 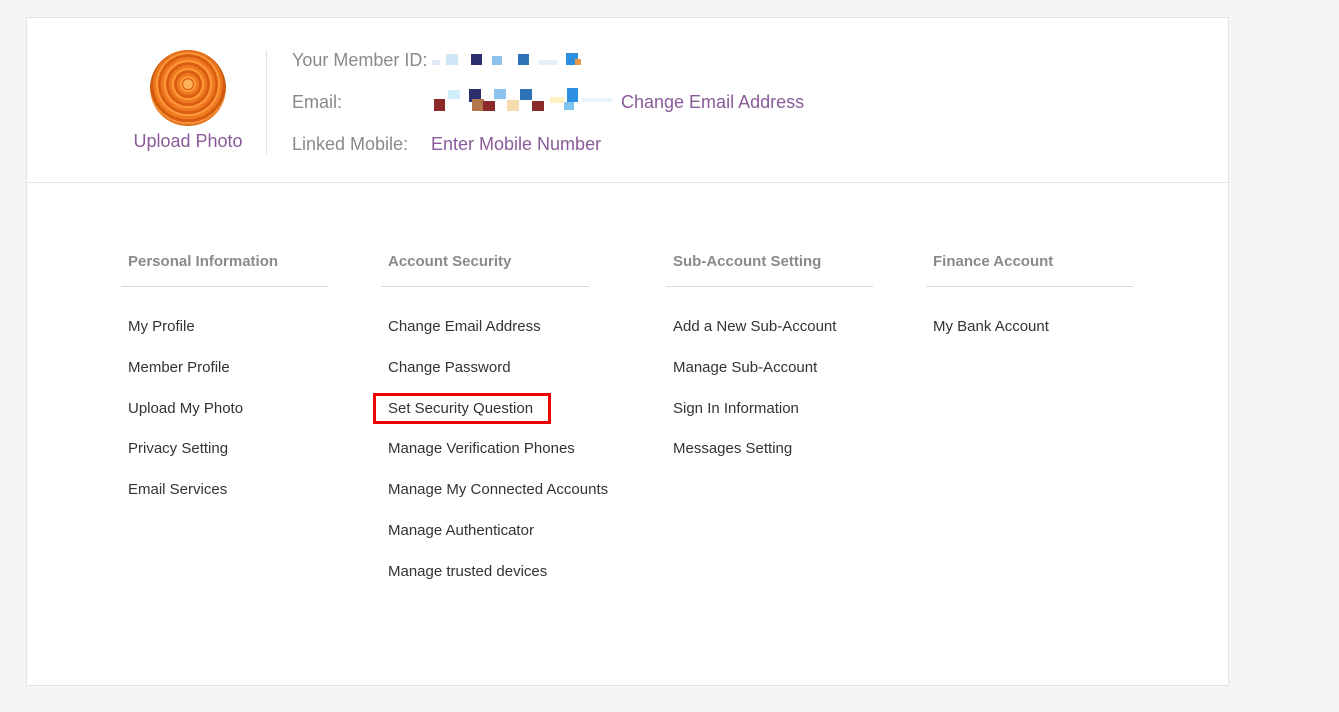 What do you see at coordinates (485, 270) in the screenshot?
I see `column-title: Account Security` at bounding box center [485, 270].